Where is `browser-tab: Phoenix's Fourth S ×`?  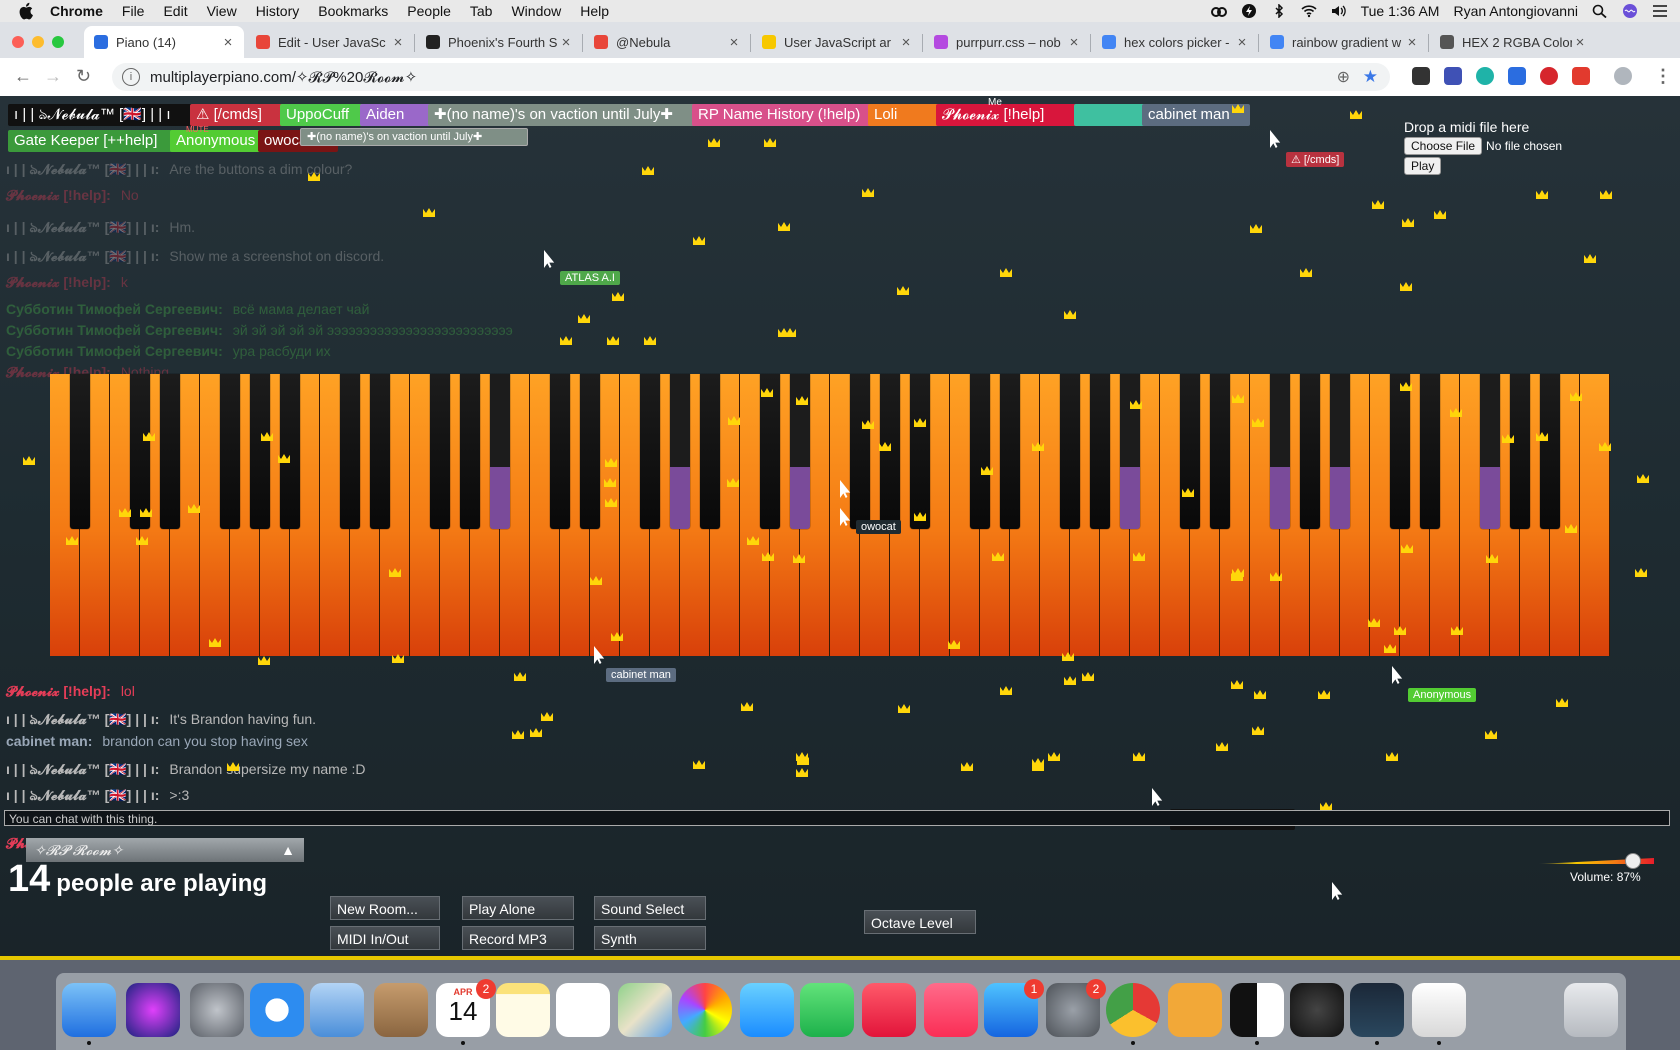 browser-tab: Phoenix's Fourth S × is located at coordinates (499, 42).